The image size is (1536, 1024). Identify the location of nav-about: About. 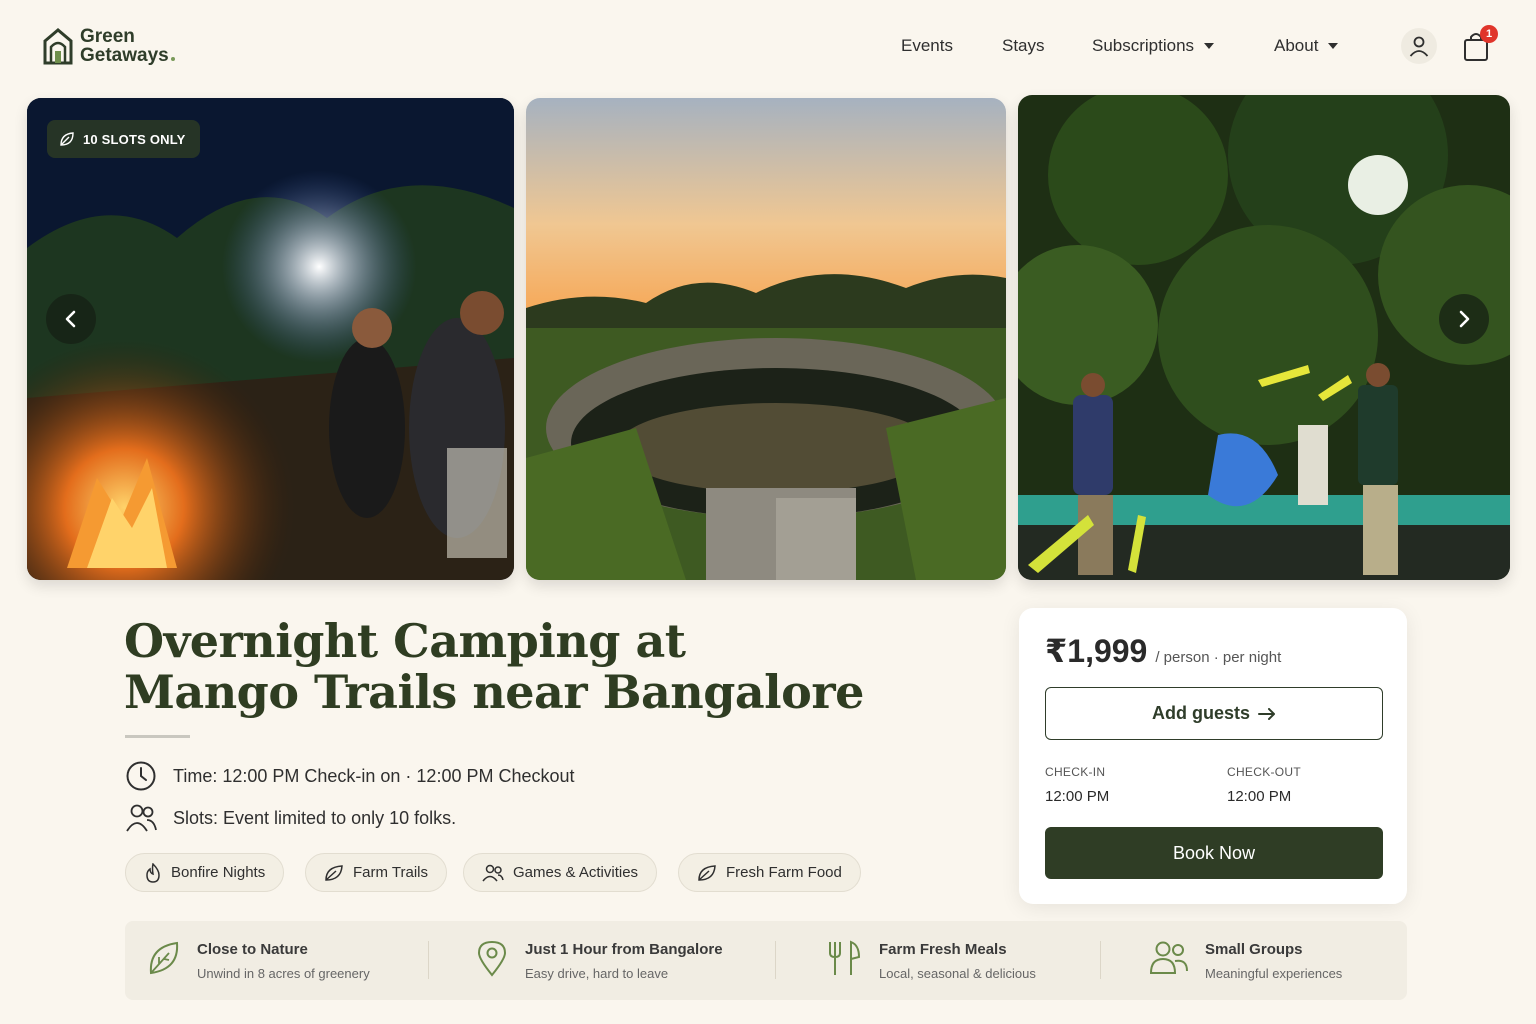
(1306, 46).